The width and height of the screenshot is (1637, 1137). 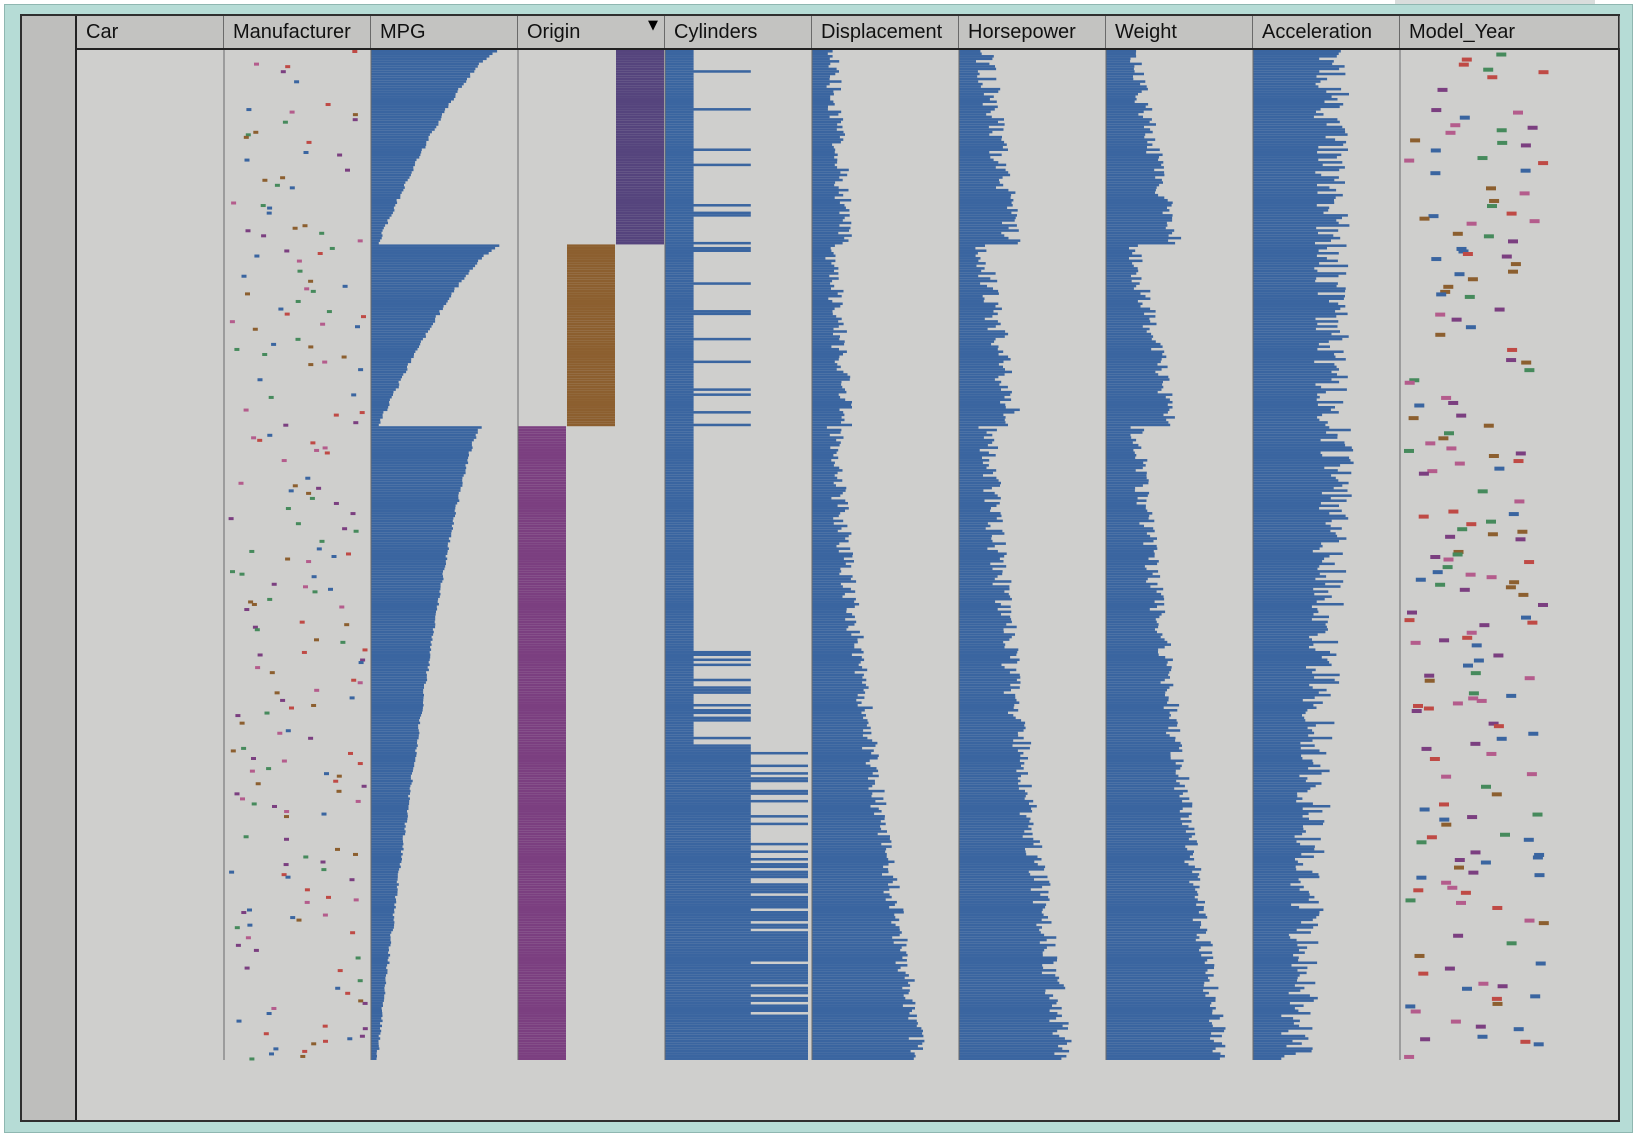 I want to click on column-header-cylinders: Cylinders, so click(x=738, y=32).